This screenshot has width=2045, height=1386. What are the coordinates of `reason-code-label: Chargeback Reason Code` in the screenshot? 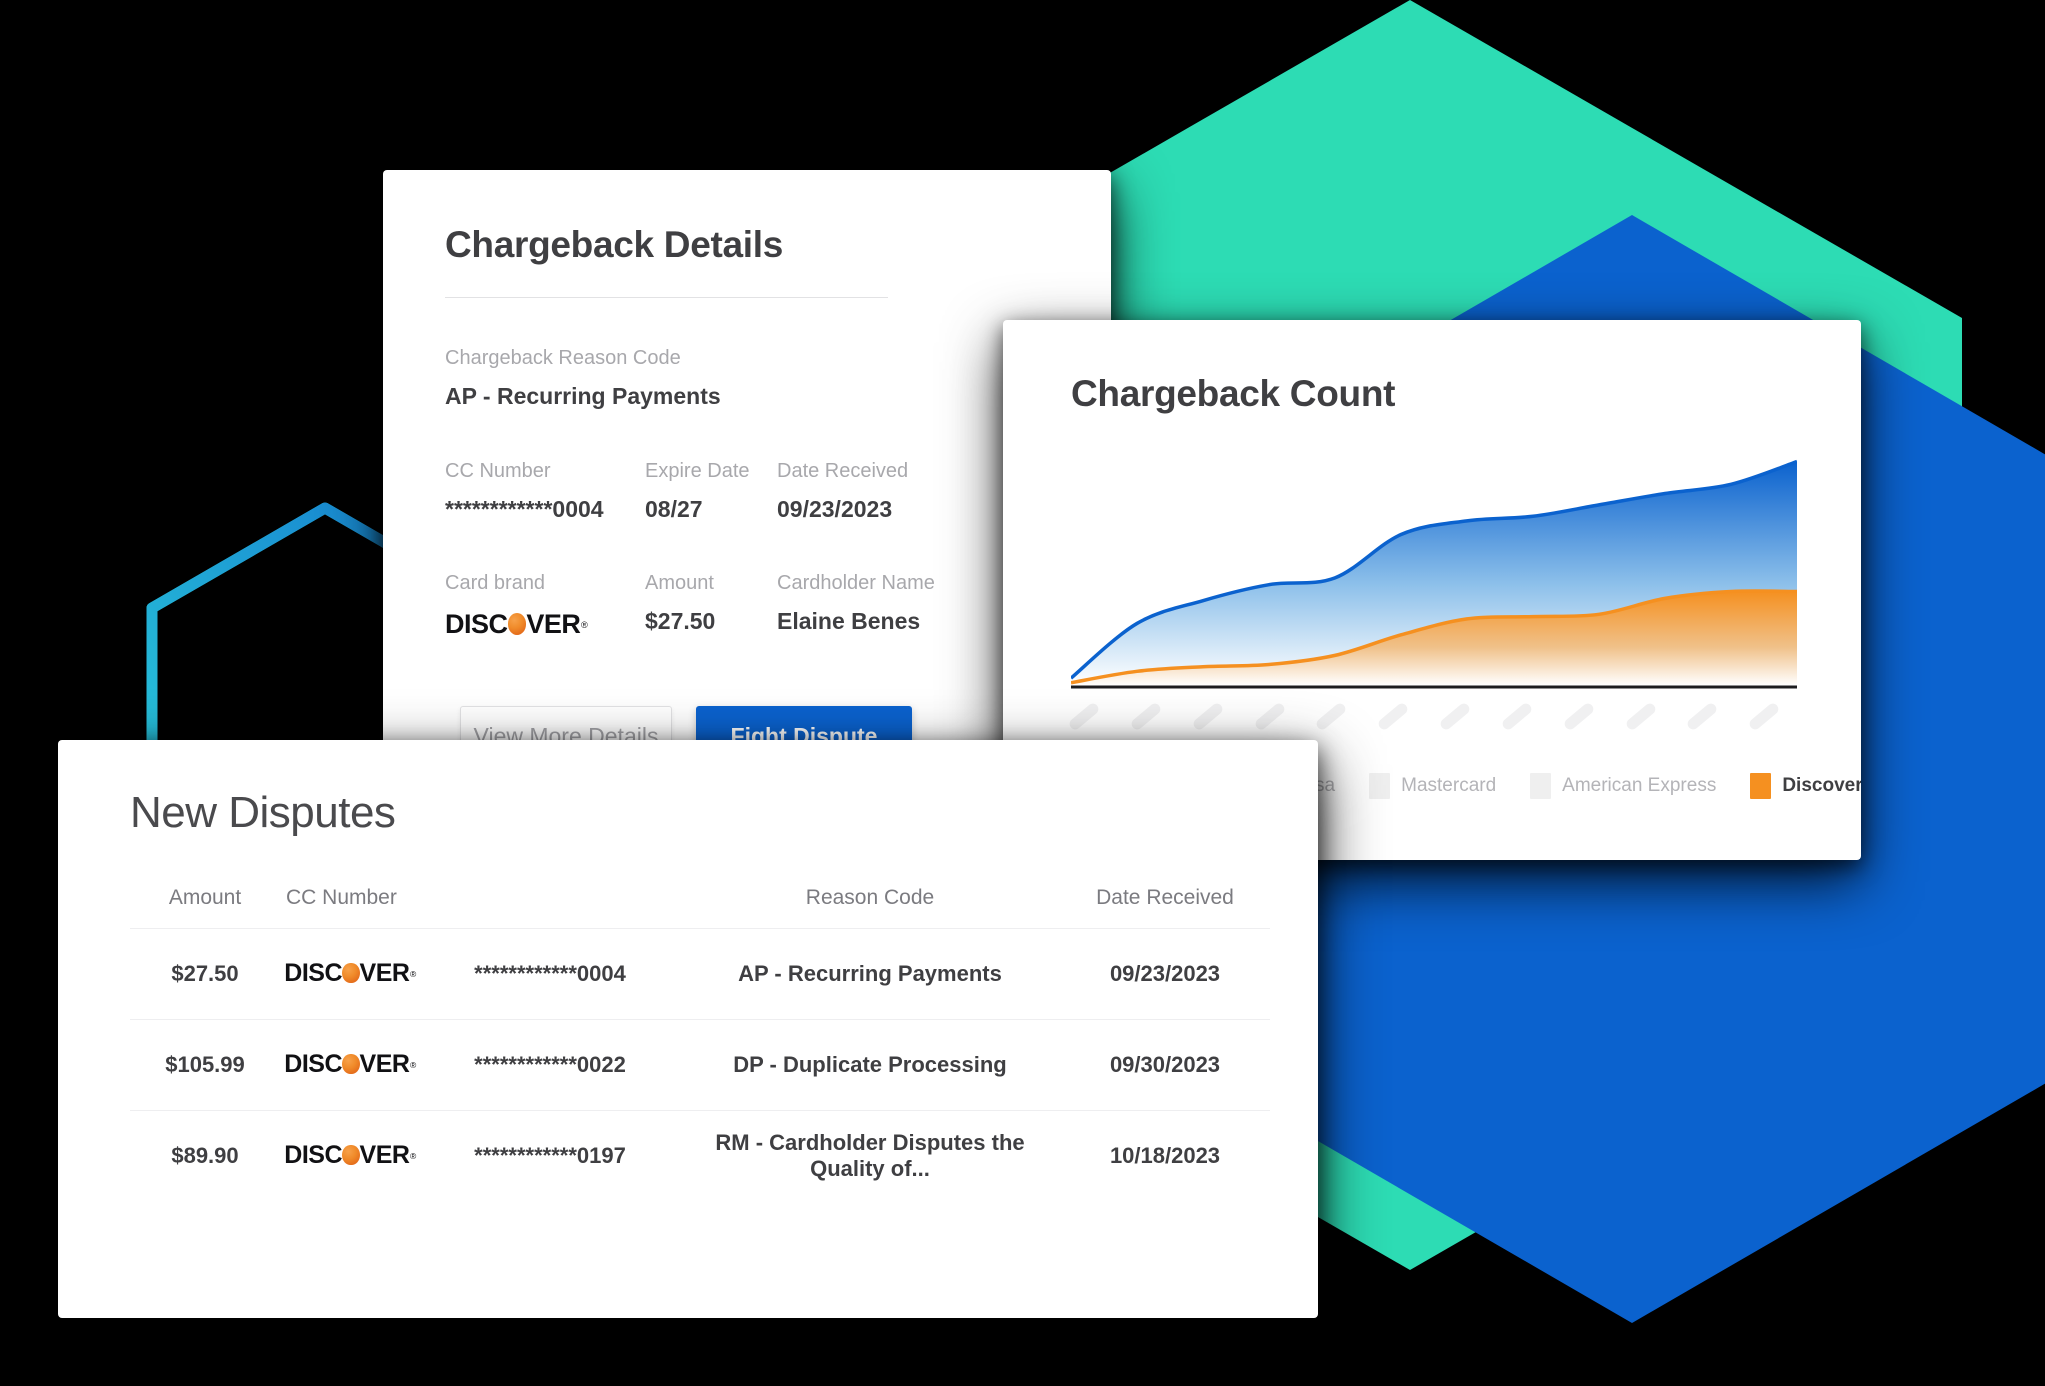 It's located at (563, 358).